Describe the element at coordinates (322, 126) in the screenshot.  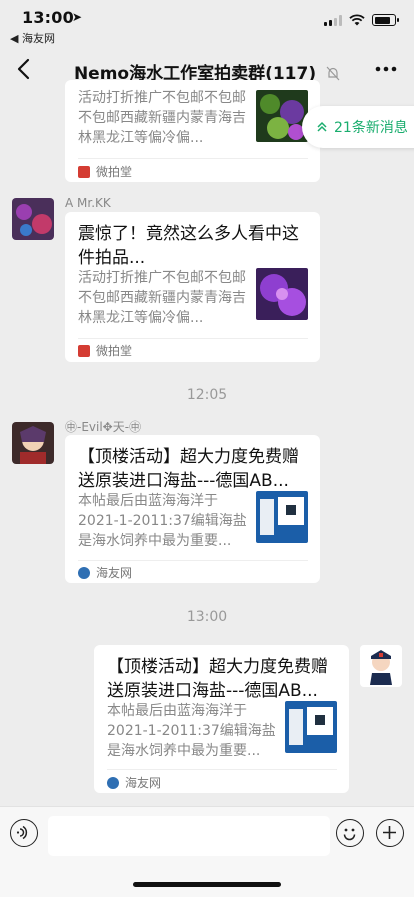
I see `double-chevron-up-icon` at that location.